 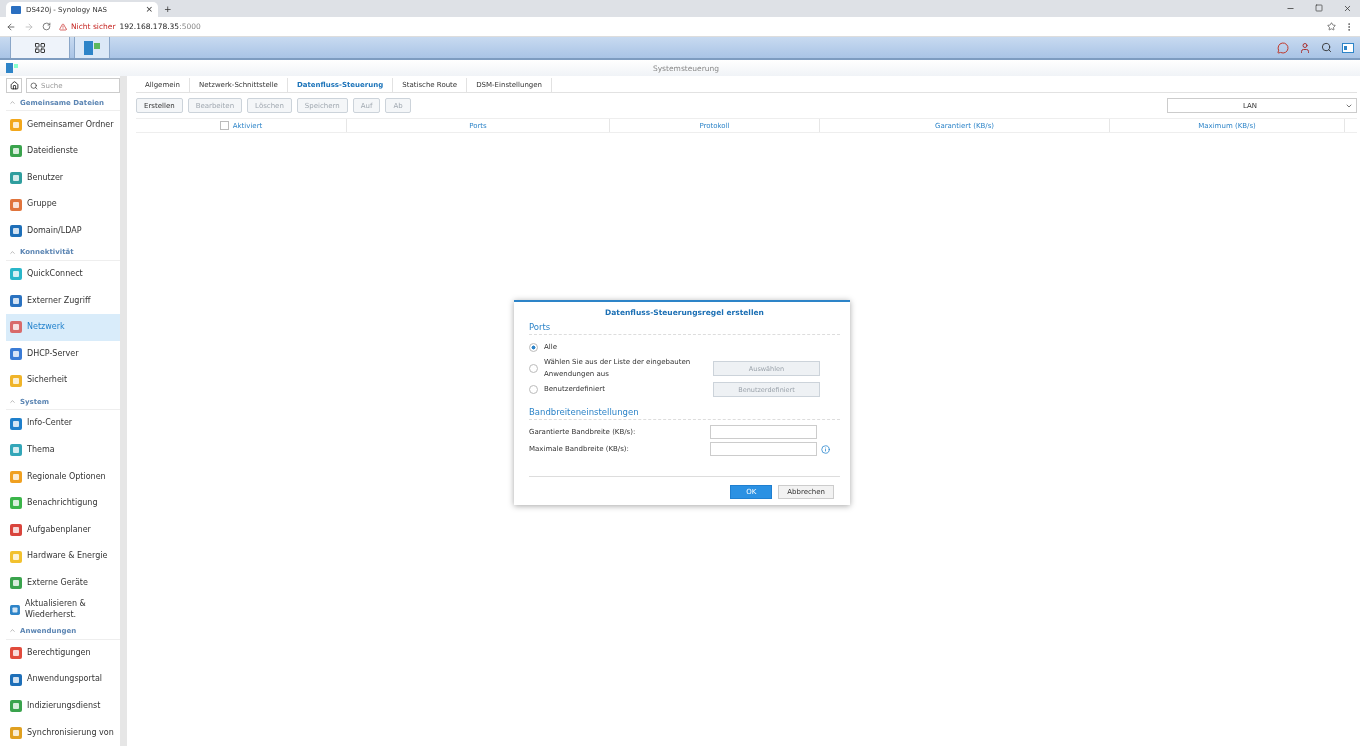 I want to click on section-heading: Bandbreiteneinstellungen, so click(x=684, y=413).